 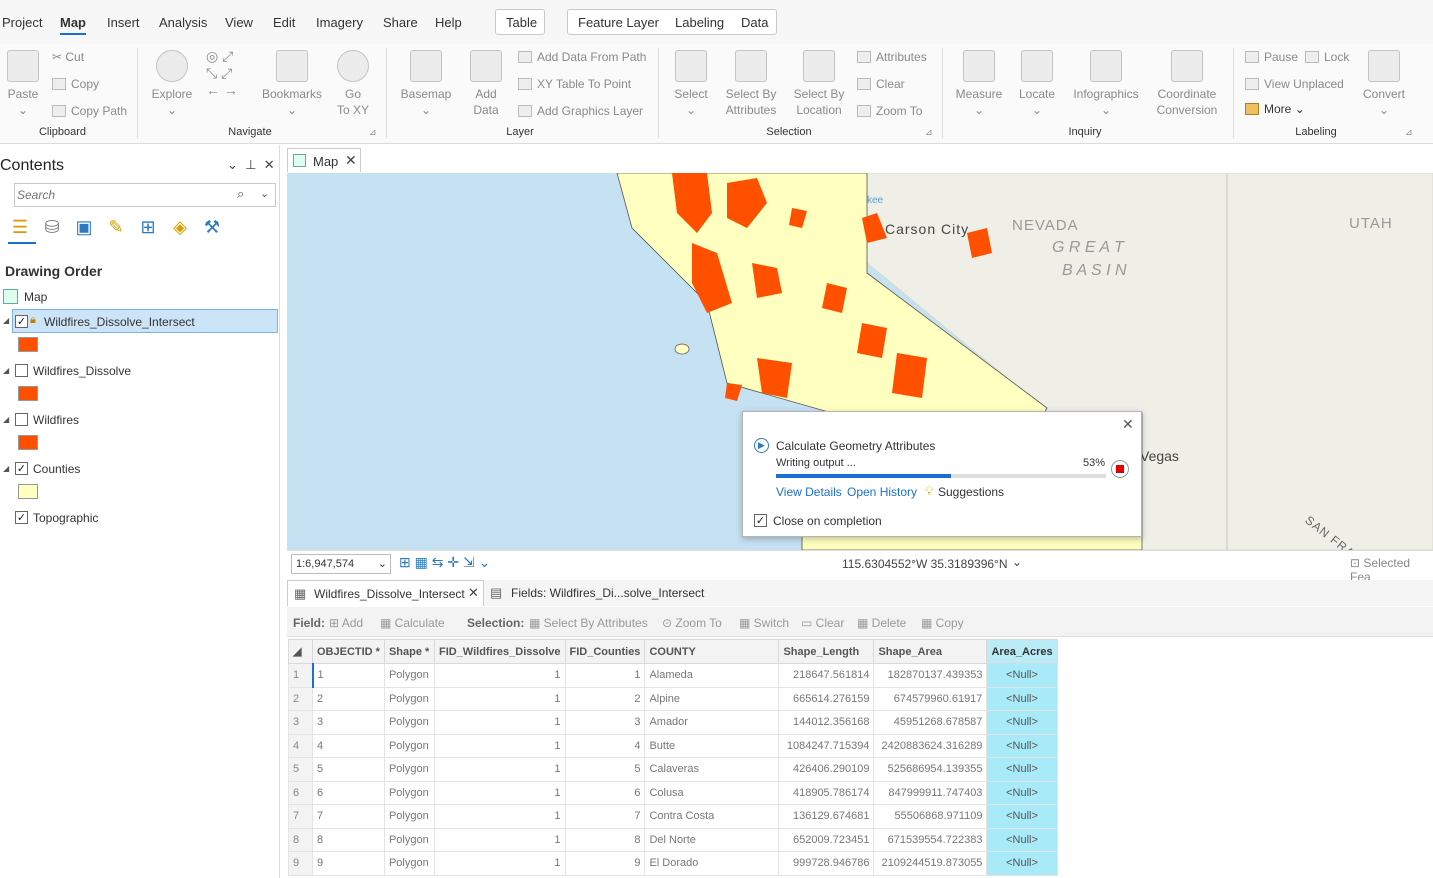 I want to click on list-by-snapping-icon: ⊞, so click(x=148, y=227).